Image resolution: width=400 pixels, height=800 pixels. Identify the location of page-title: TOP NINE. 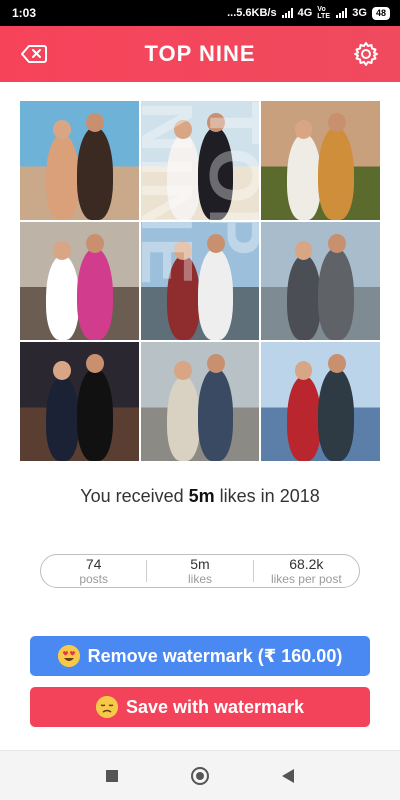
(200, 53).